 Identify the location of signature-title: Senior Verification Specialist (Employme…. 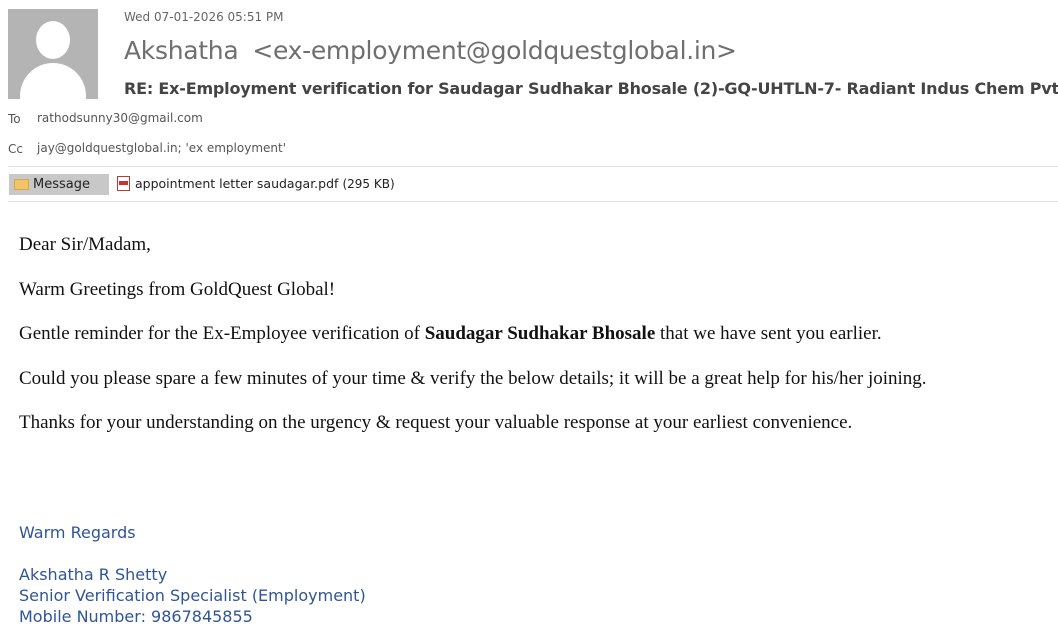
(192, 595).